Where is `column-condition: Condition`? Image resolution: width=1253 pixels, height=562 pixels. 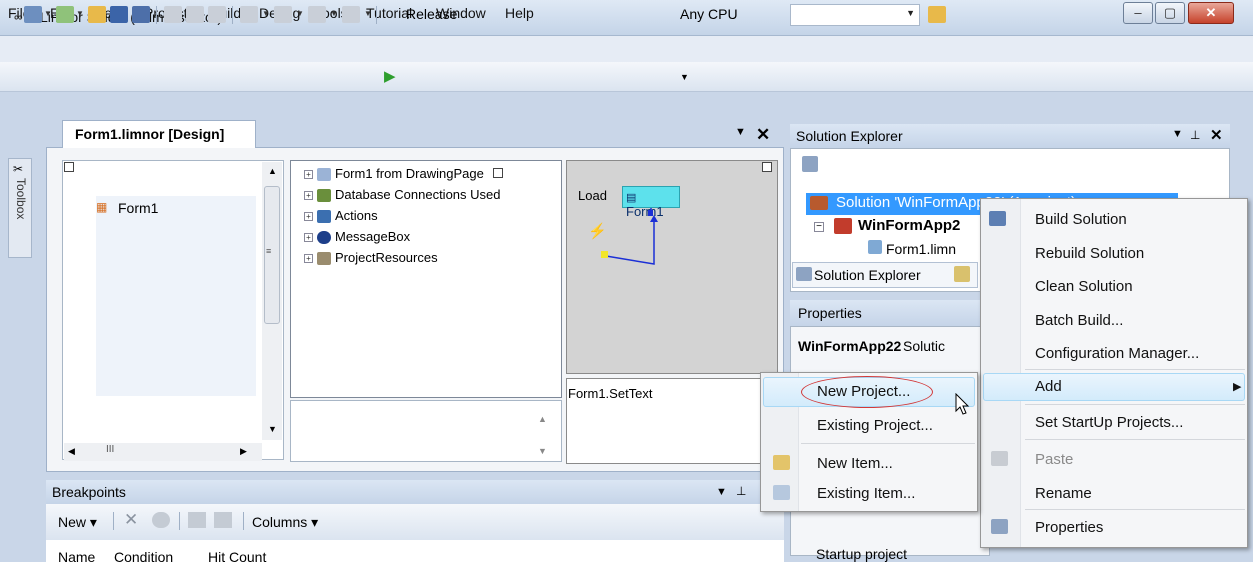 column-condition: Condition is located at coordinates (143, 555).